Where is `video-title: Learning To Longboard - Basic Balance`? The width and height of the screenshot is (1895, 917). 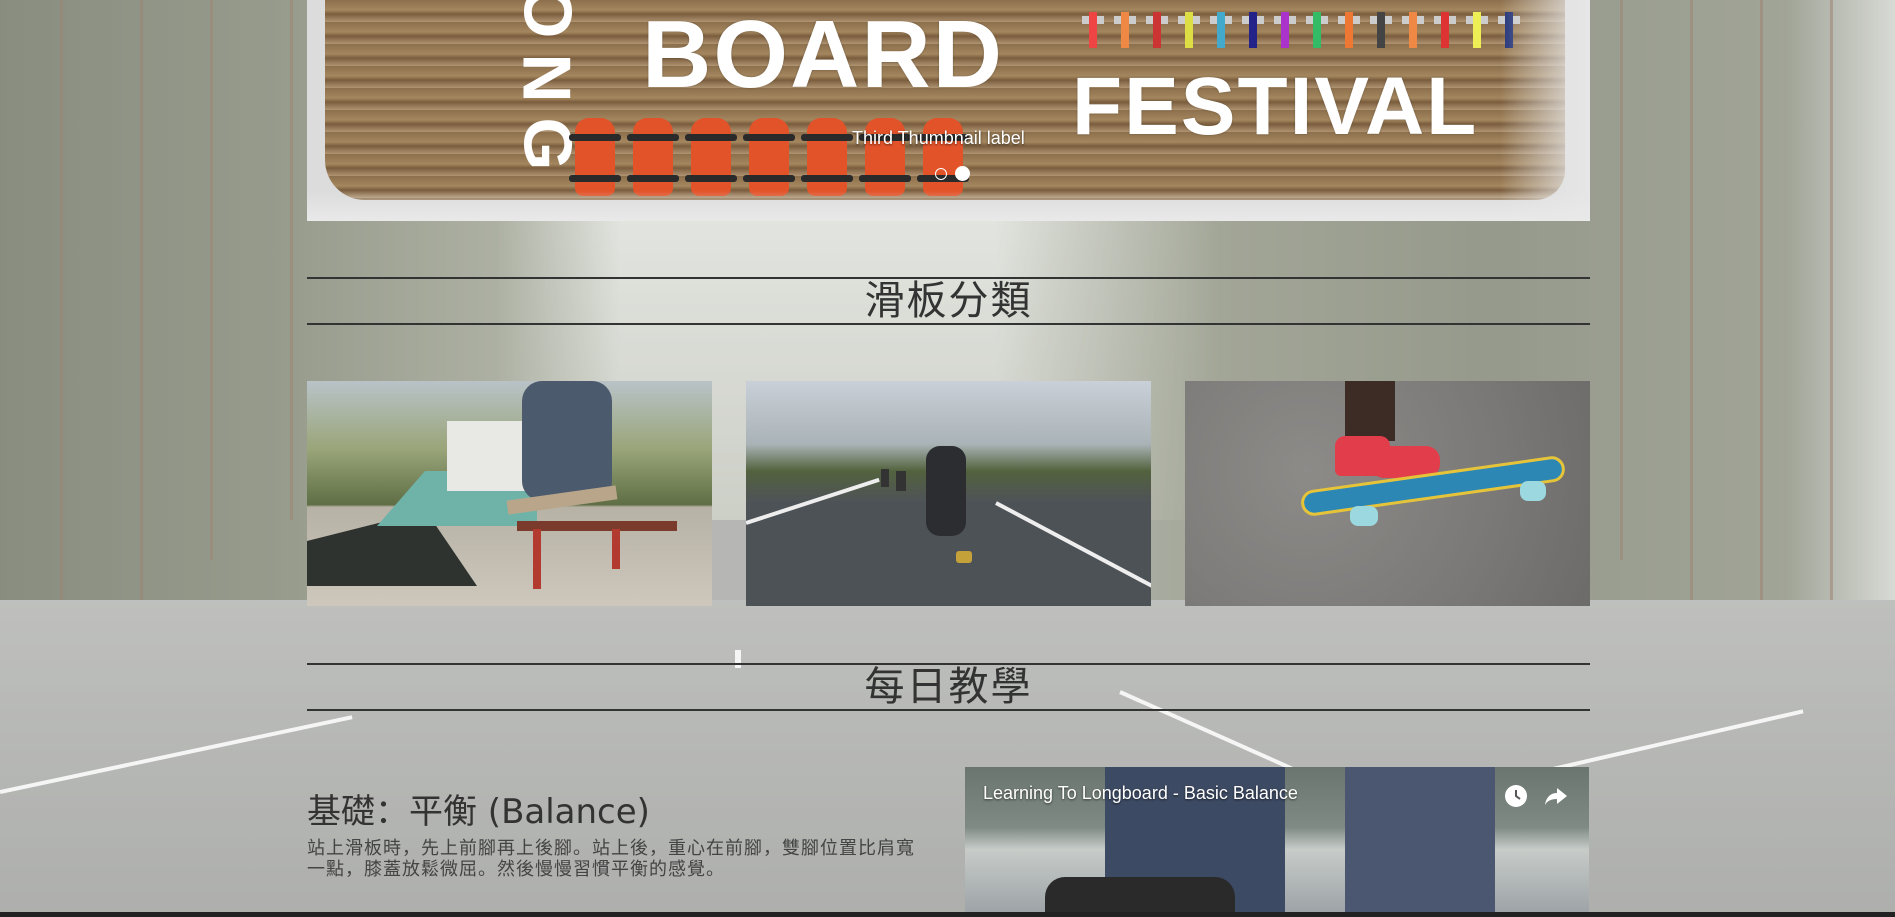 video-title: Learning To Longboard - Basic Balance is located at coordinates (1140, 793).